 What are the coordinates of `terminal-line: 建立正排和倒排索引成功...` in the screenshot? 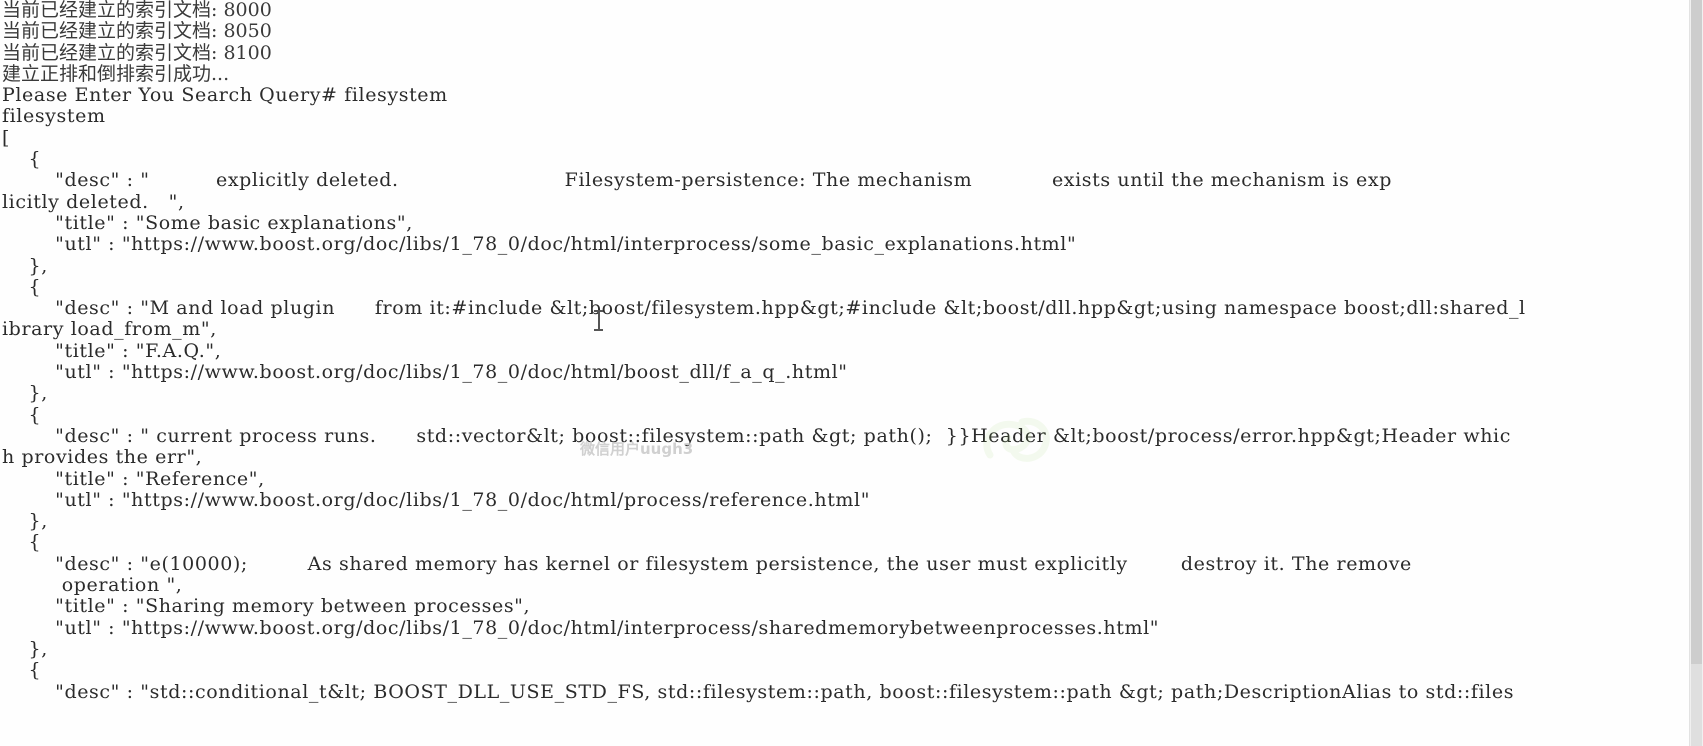 It's located at (116, 73).